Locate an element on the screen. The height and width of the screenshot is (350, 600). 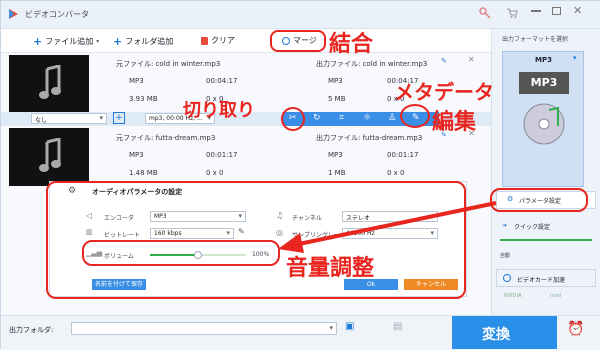
source-file-label: 元ファイル: cold in winter.mp3 is located at coordinates (168, 64).